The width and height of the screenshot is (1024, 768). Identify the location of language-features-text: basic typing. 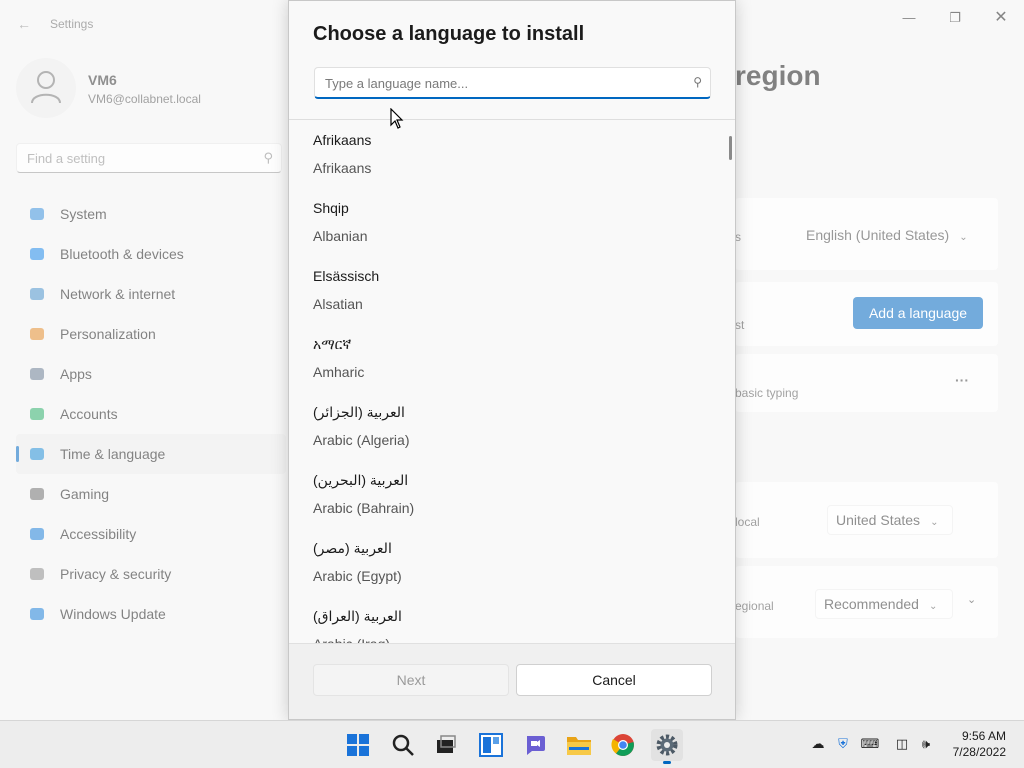
(767, 393).